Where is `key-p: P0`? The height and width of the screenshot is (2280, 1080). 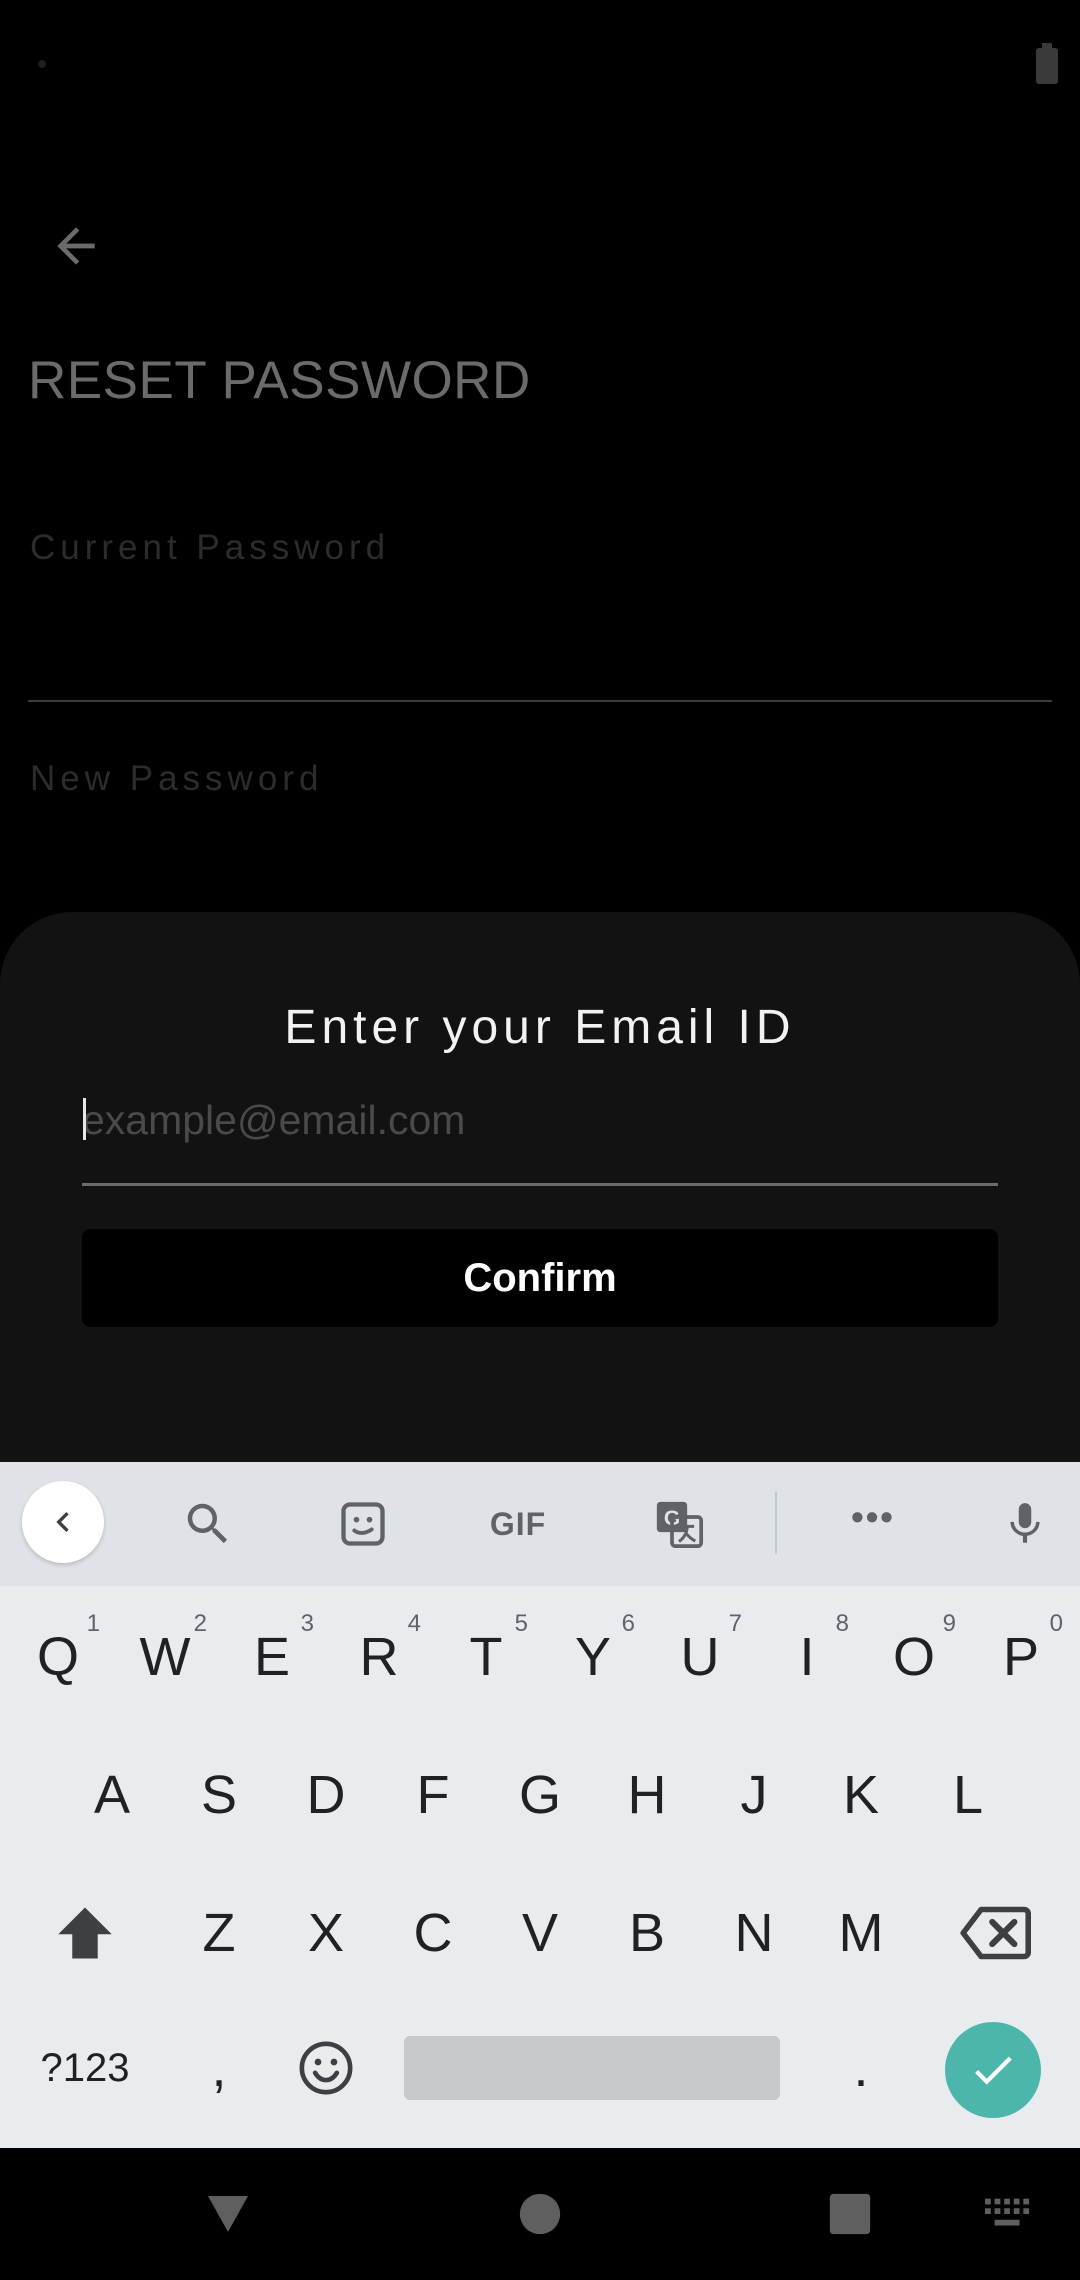
key-p: P0 is located at coordinates (1021, 1657).